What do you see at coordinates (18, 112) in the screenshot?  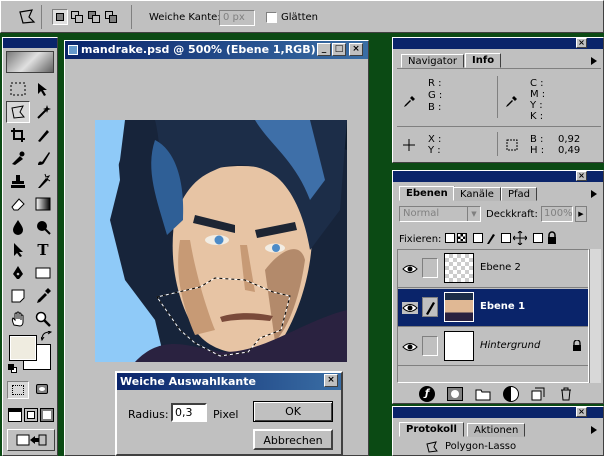 I see `polygon-lasso-tool` at bounding box center [18, 112].